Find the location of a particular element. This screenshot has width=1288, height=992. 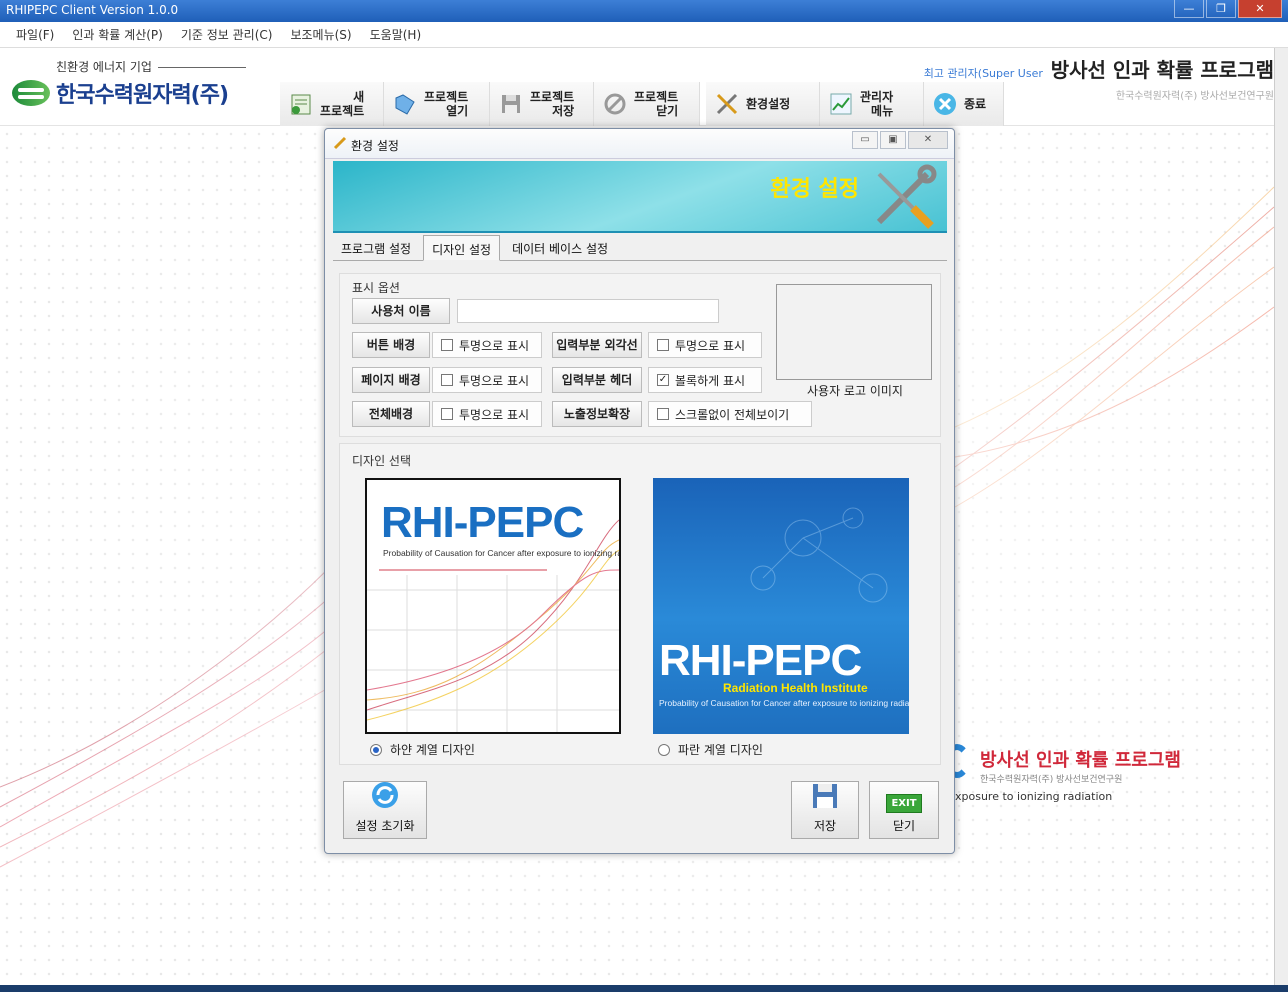

expose-check-label: 스크롤없이 전체보이기 is located at coordinates (732, 414).